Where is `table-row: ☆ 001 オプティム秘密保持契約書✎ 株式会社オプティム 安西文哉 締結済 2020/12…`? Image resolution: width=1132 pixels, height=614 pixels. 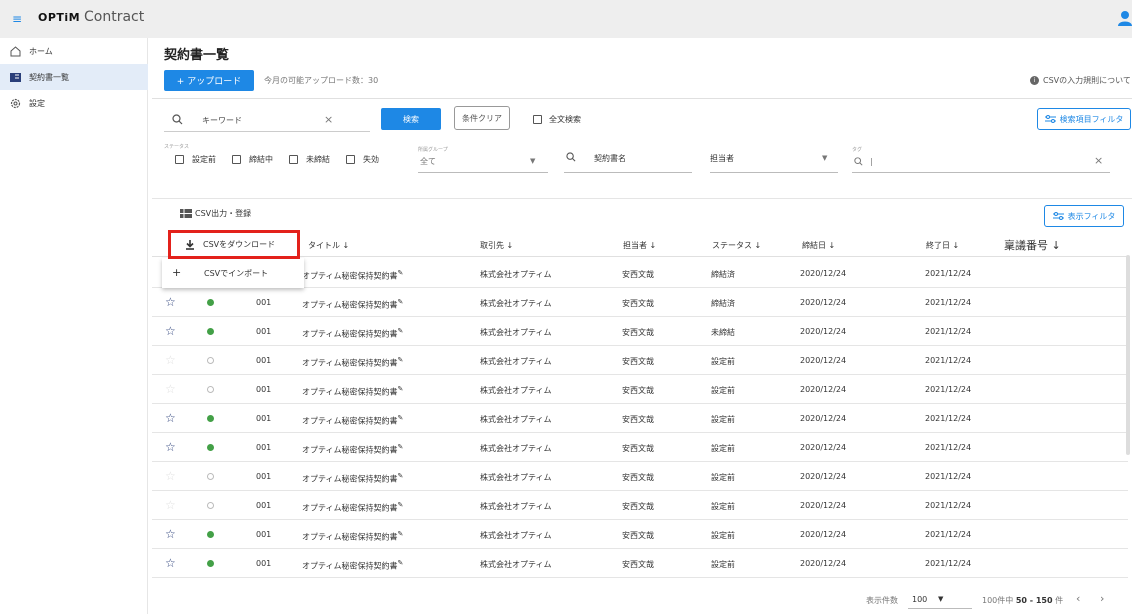 table-row: ☆ 001 オプティム秘密保持契約書✎ 株式会社オプティム 安西文哉 締結済 2020/12… is located at coordinates (640, 302).